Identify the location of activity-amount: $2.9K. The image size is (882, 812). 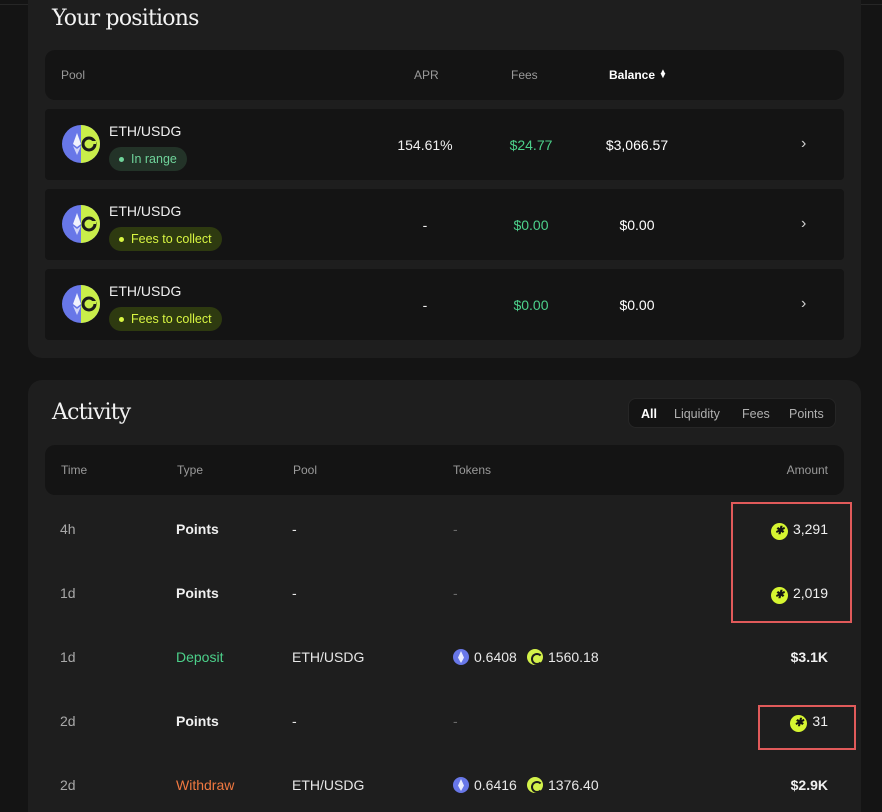
(809, 785).